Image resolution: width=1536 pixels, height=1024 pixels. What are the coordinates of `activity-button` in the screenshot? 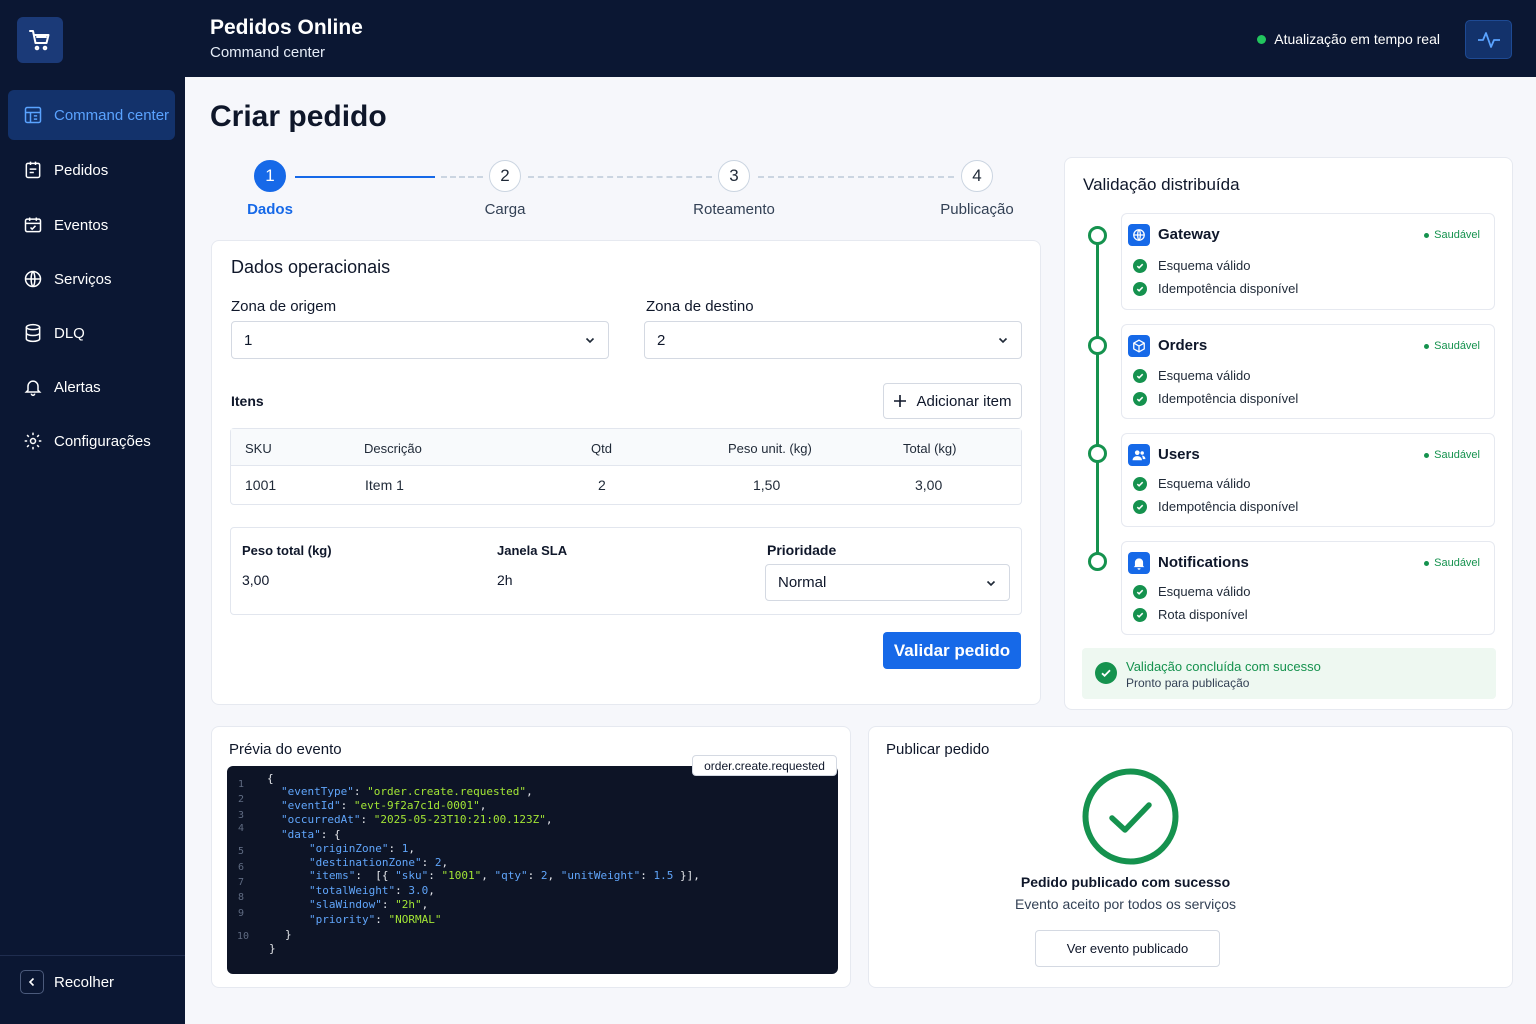 It's located at (1488, 39).